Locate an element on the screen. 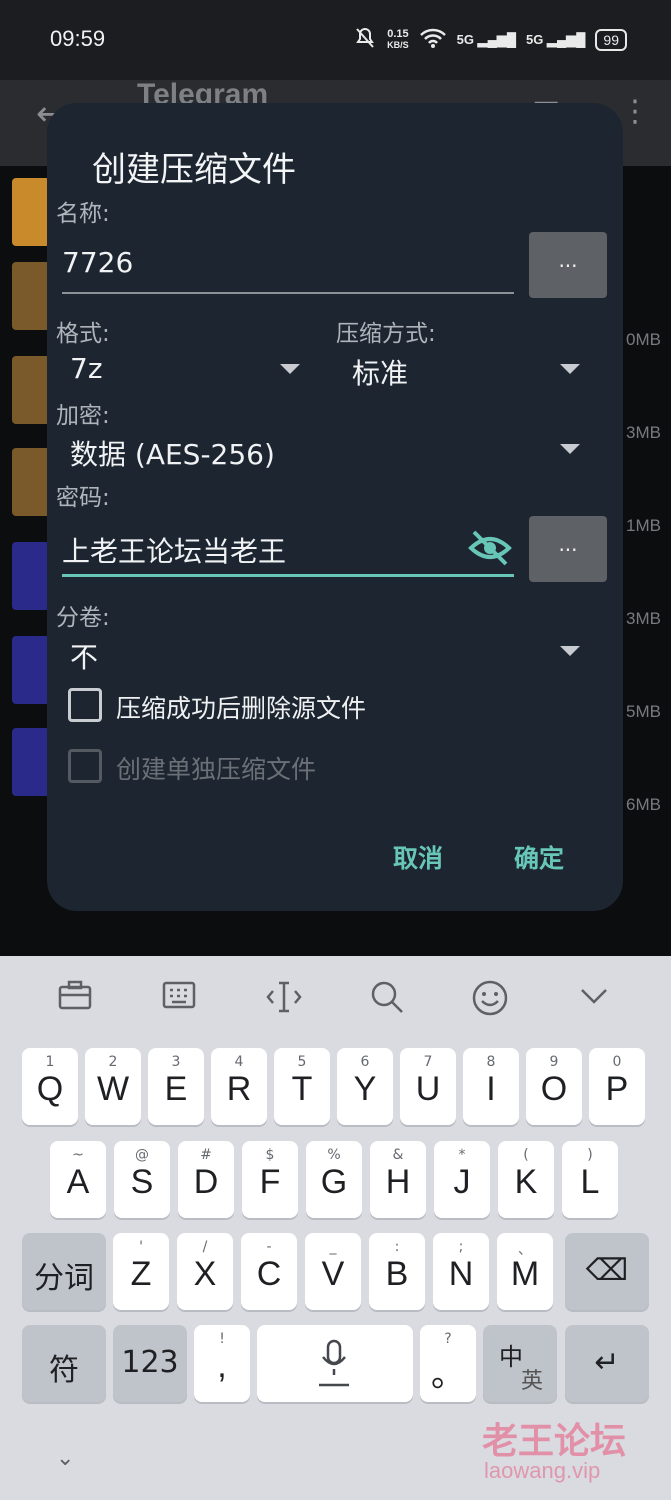 The image size is (671, 1500). search-icon is located at coordinates (387, 1001).